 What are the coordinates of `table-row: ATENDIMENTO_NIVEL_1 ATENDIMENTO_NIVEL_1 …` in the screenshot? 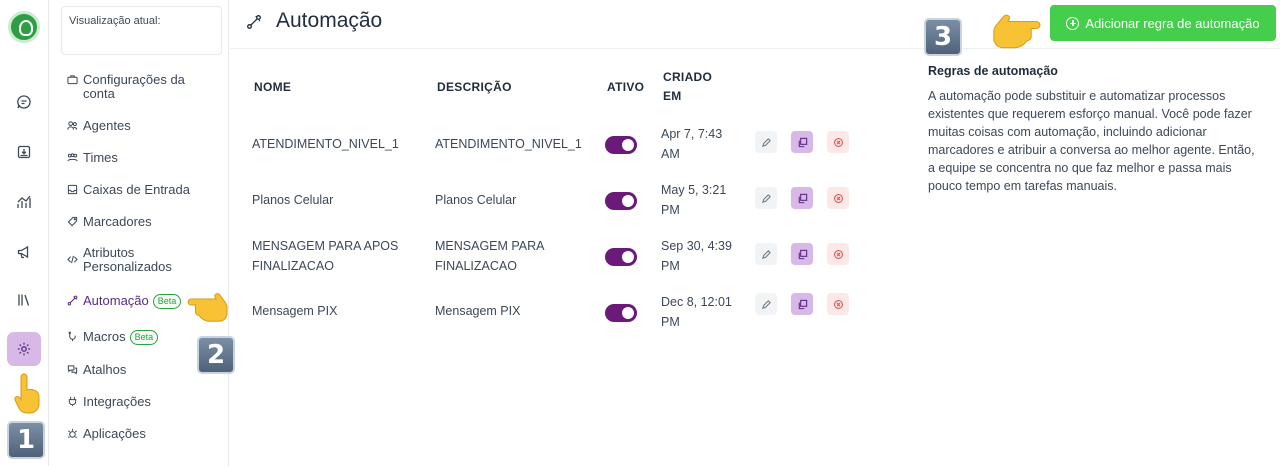 It's located at (572, 144).